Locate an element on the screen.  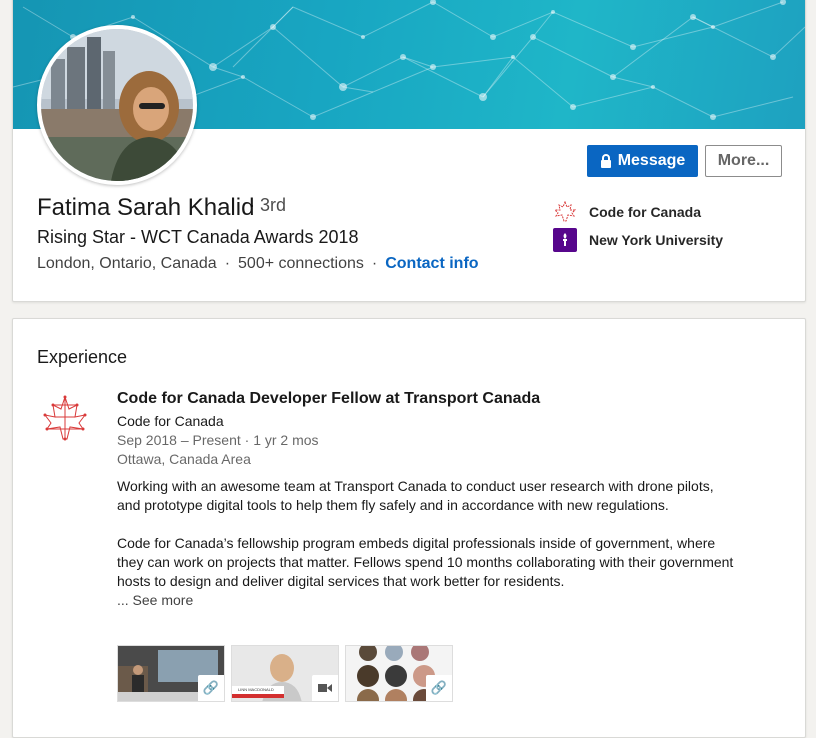
nyu-torch-icon is located at coordinates (565, 240).